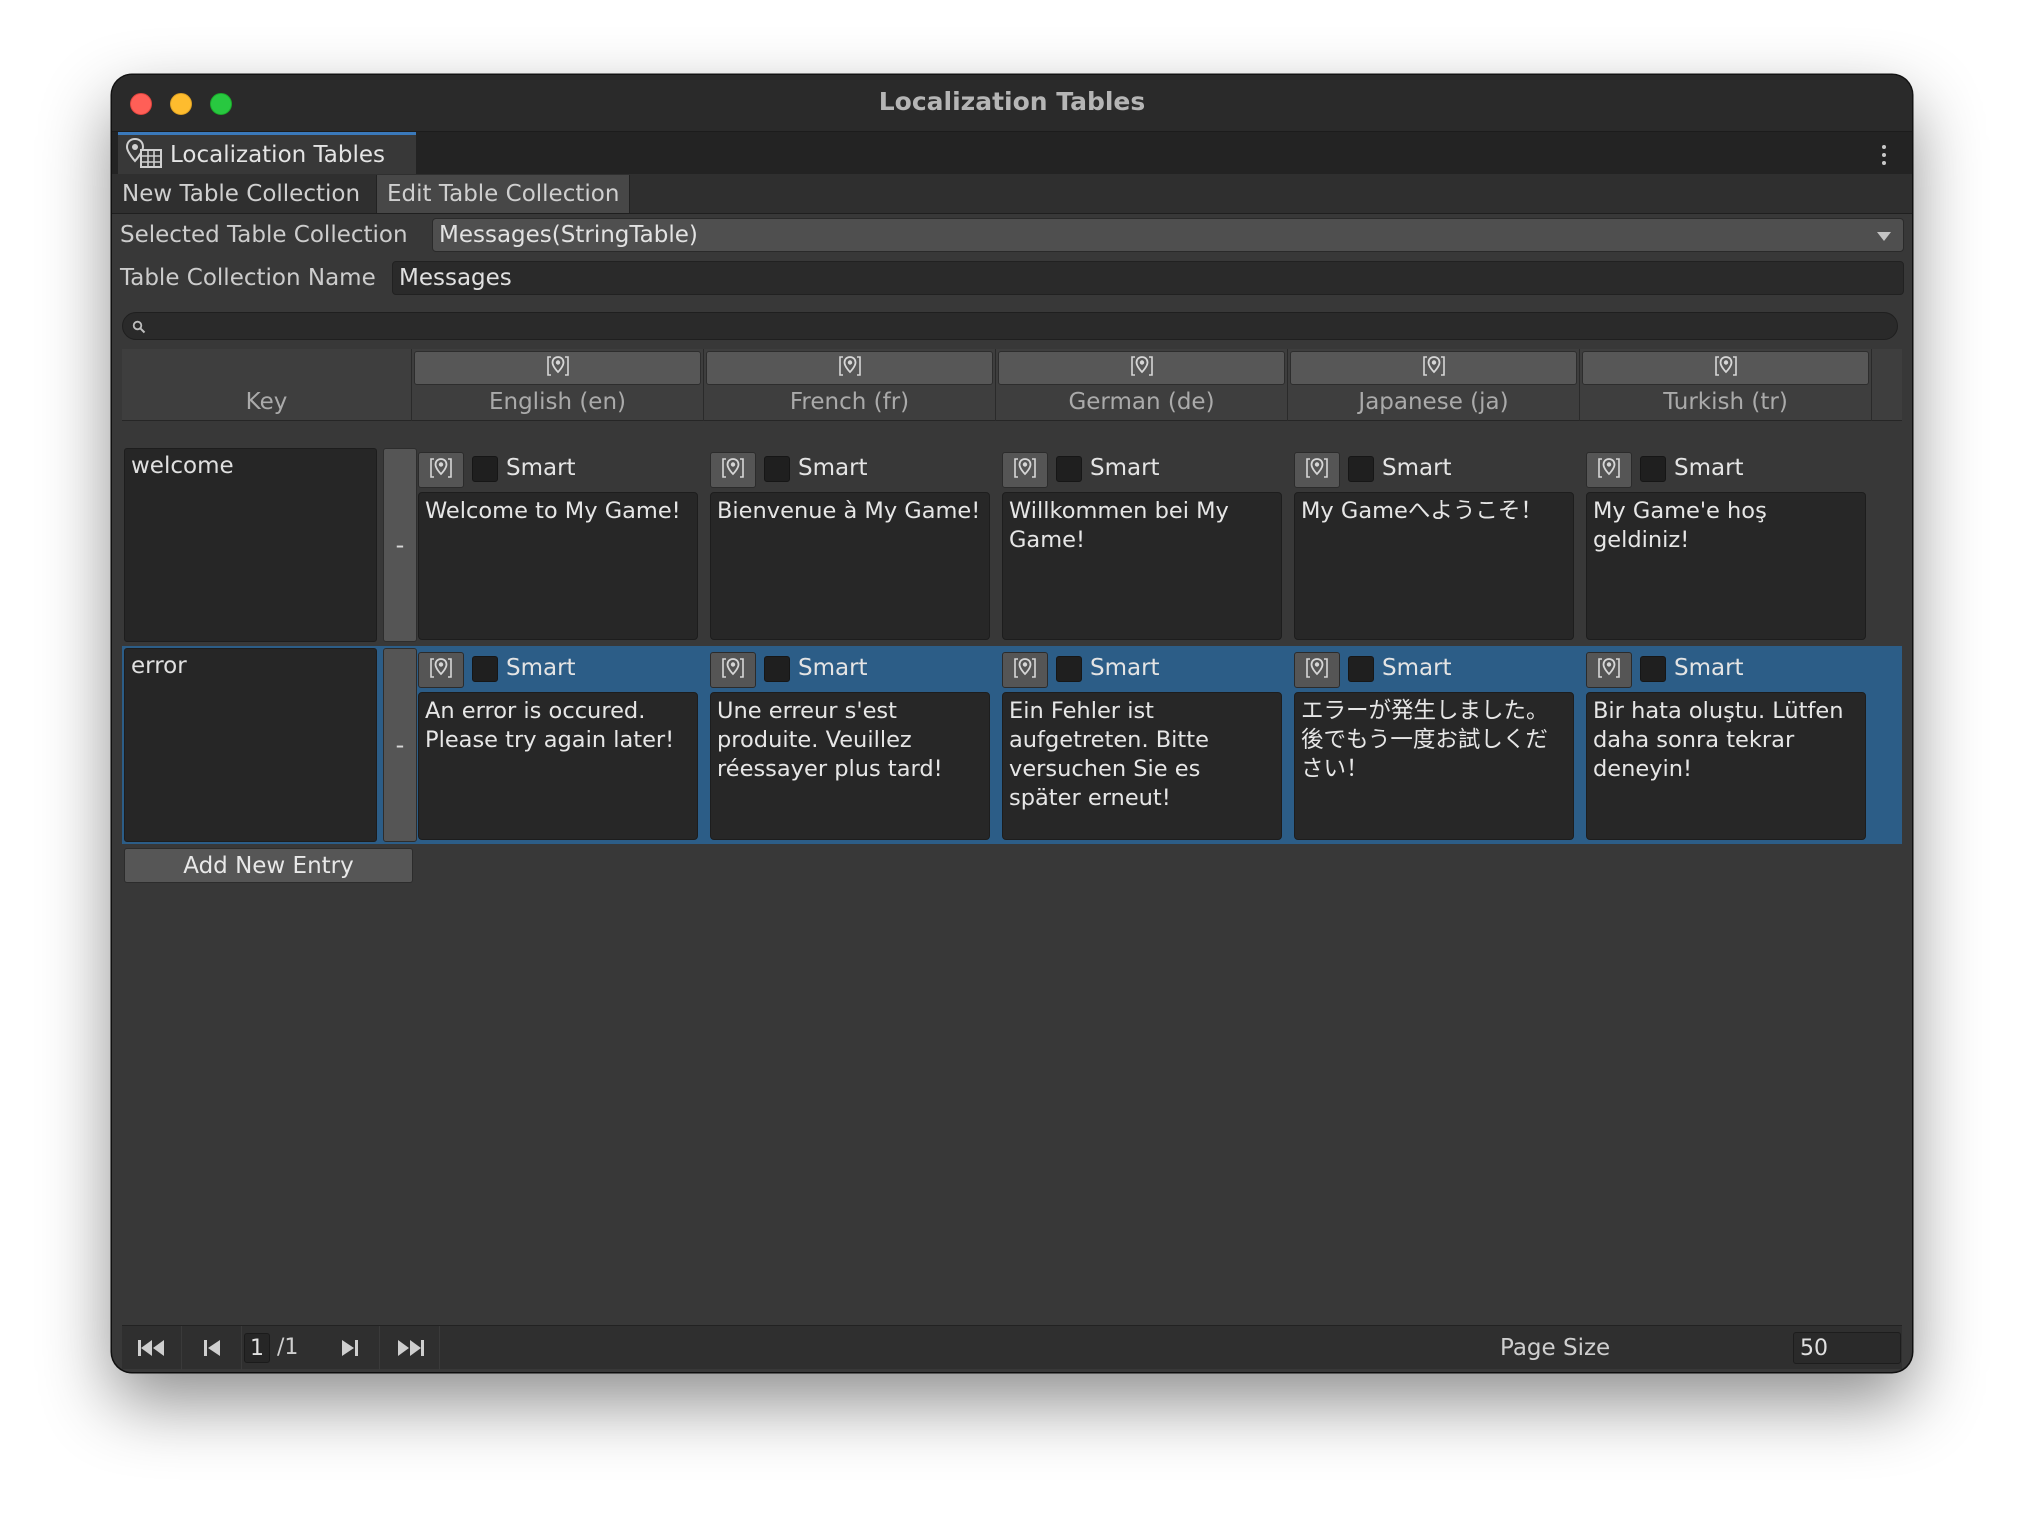 The height and width of the screenshot is (1522, 2024). I want to click on translation-cell: Smart エラーが発生しました。後でもう一度お試しください！, so click(1434, 745).